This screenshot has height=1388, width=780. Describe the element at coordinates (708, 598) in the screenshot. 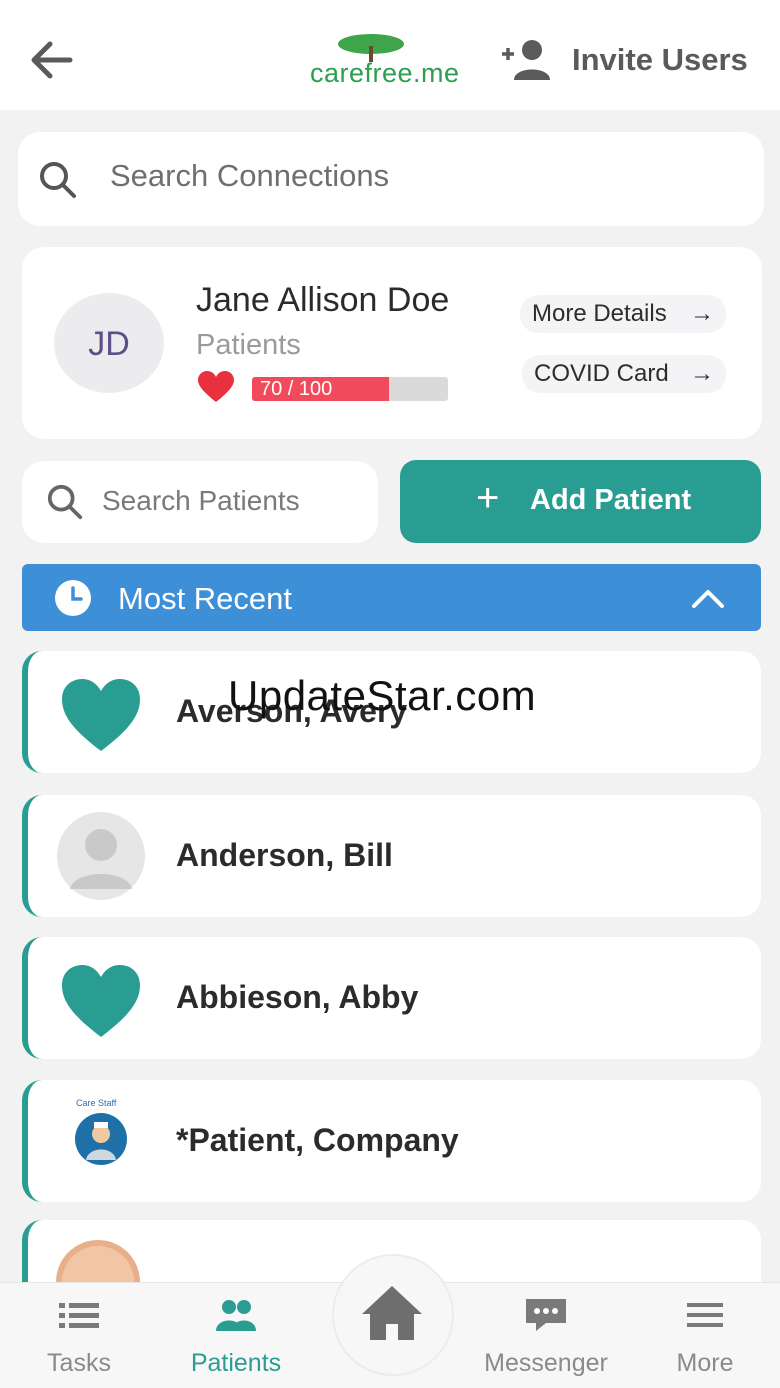

I see `chevron-up-icon` at that location.